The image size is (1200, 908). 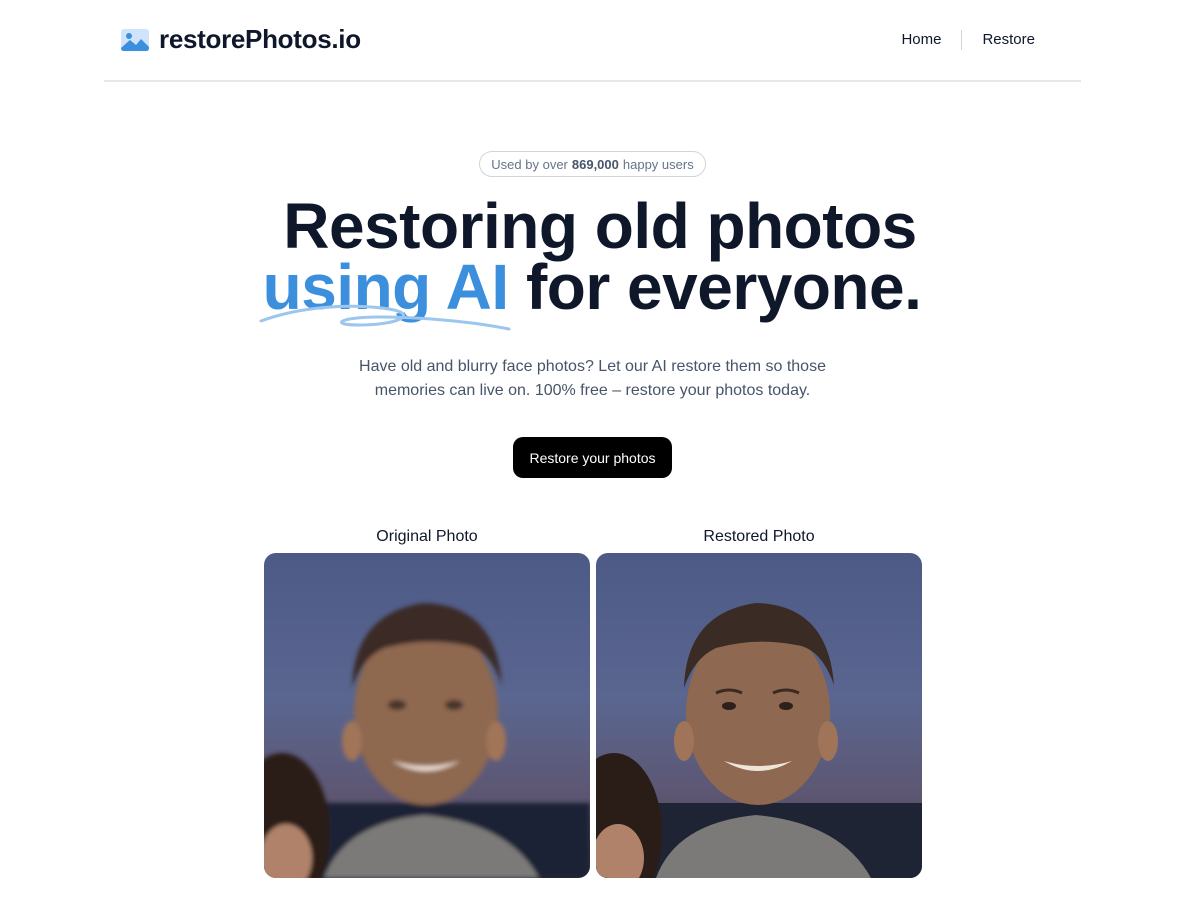 I want to click on hero-accent: using AI, so click(x=385, y=291).